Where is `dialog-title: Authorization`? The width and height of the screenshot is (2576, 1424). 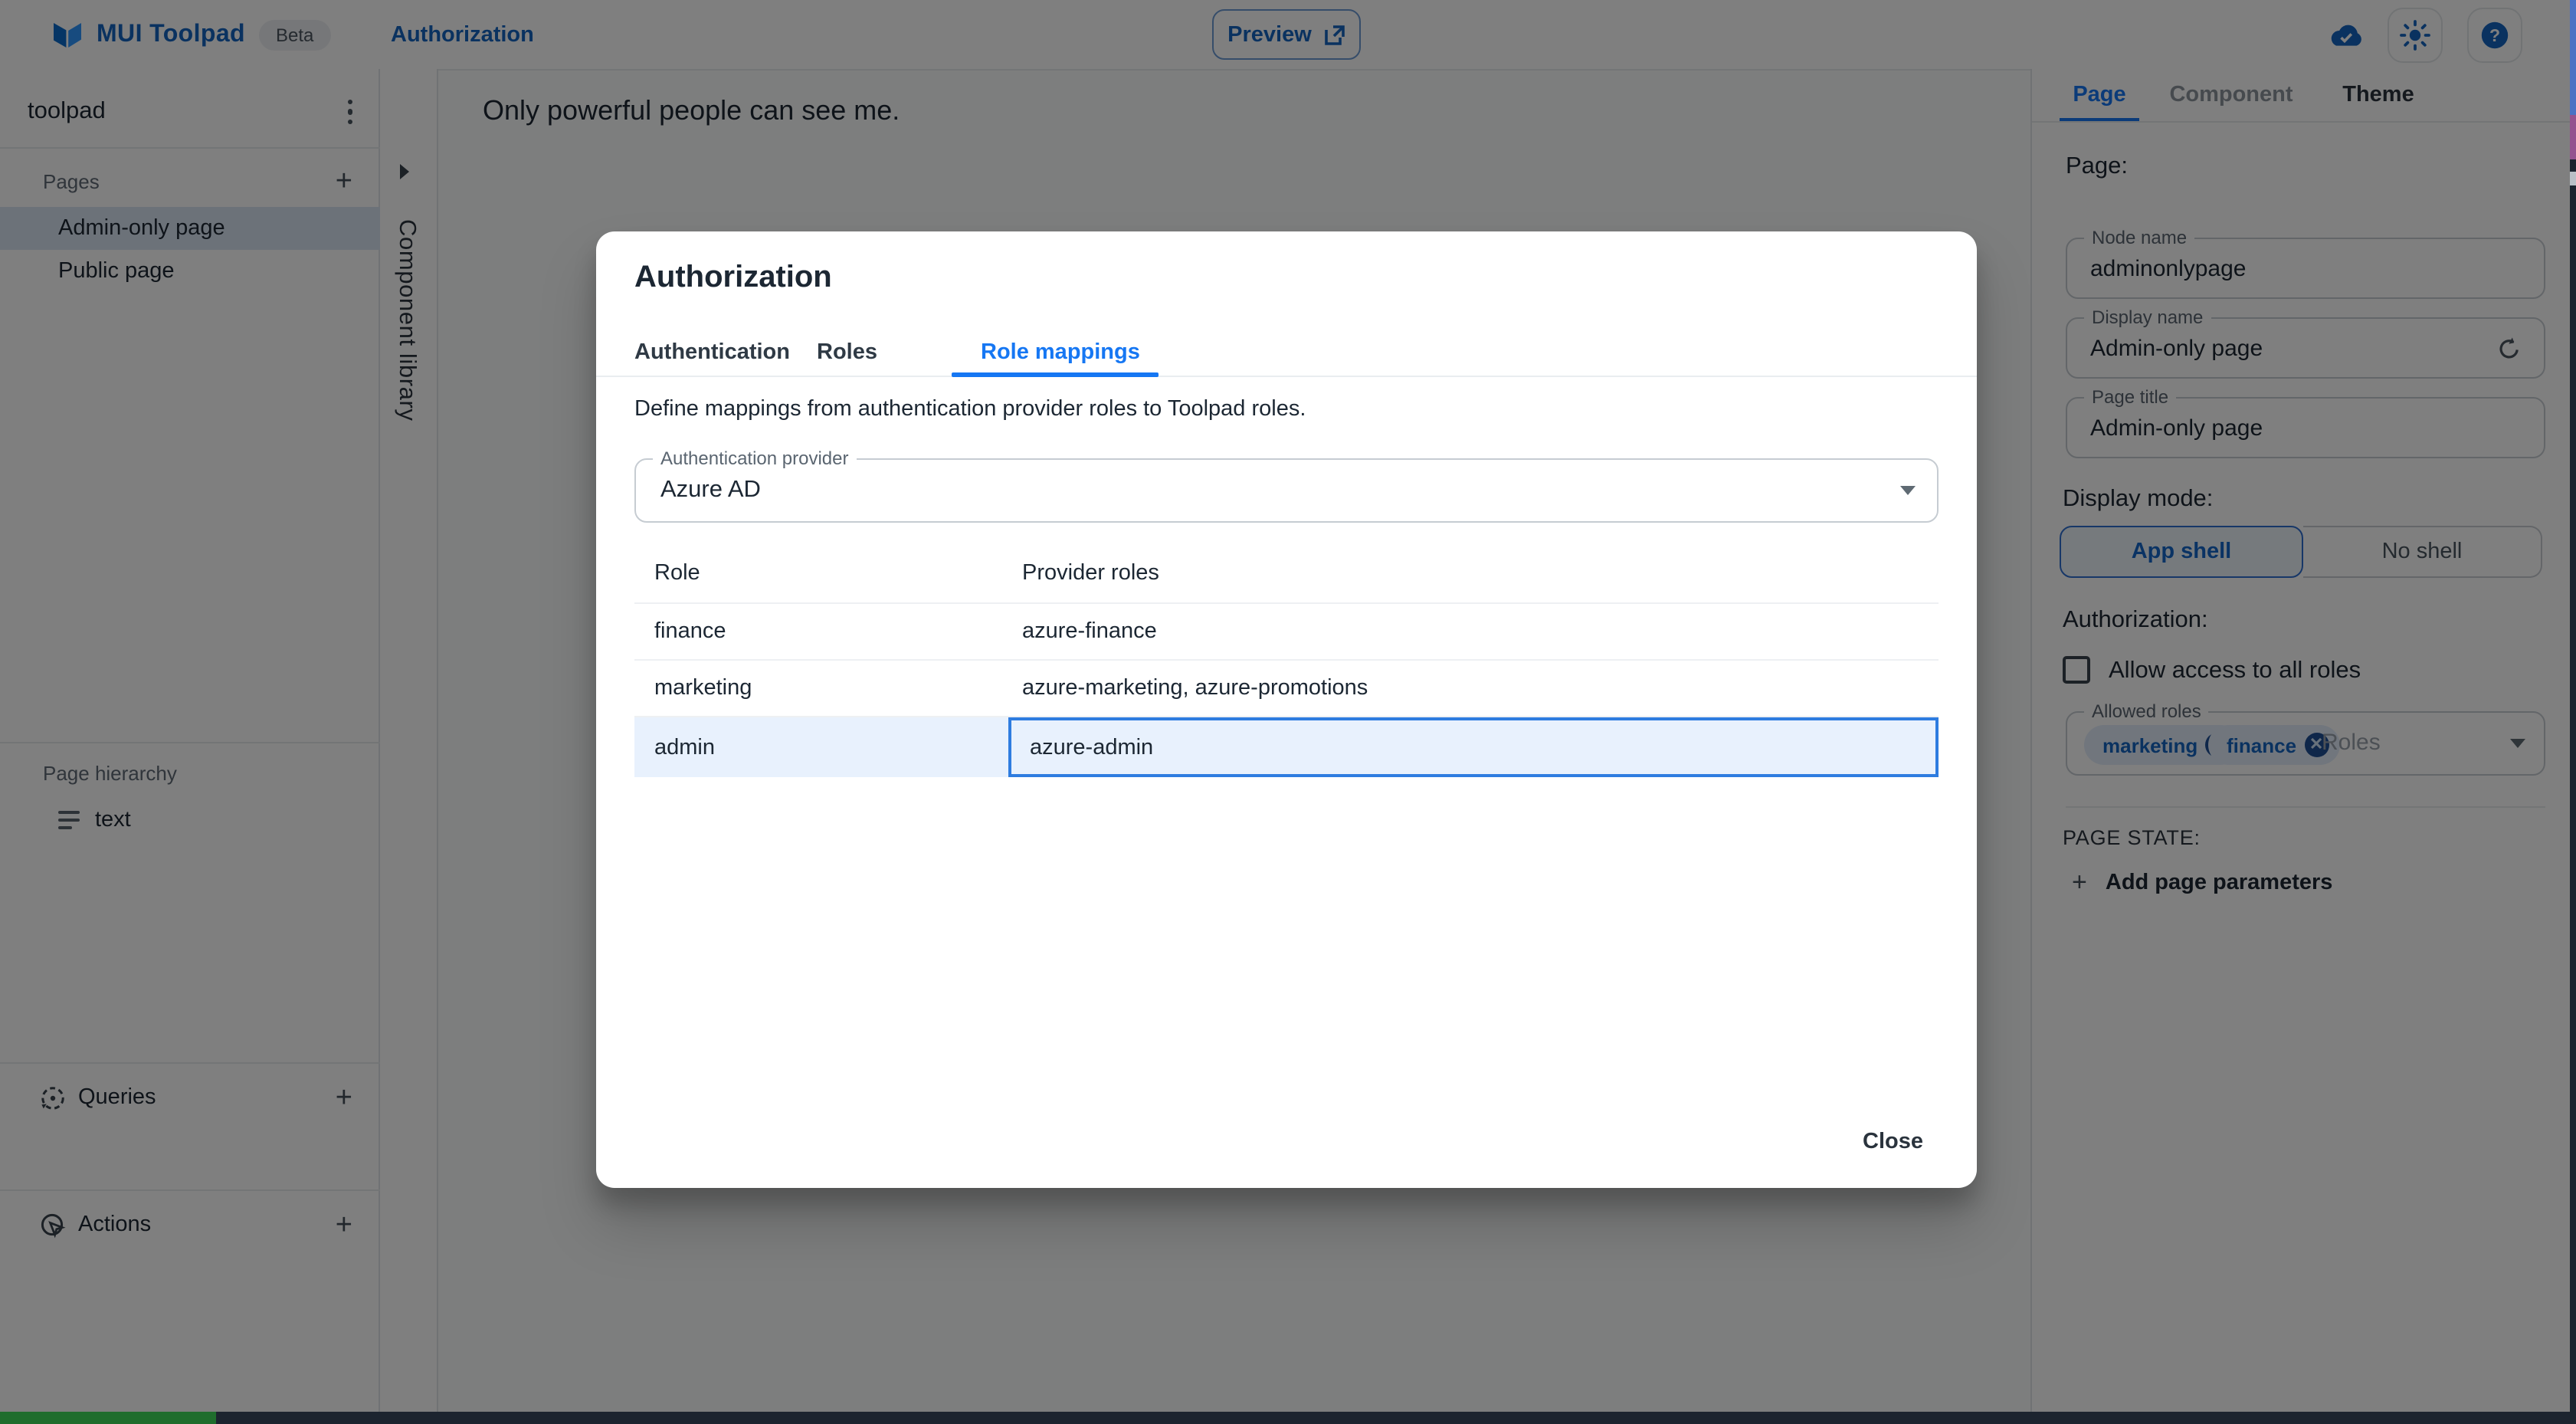 dialog-title: Authorization is located at coordinates (733, 277).